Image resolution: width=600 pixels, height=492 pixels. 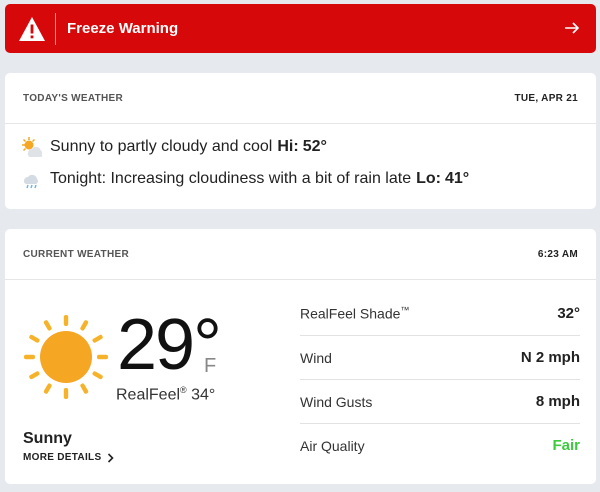 What do you see at coordinates (300, 28) in the screenshot?
I see `freeze-warning-banner: Freeze Warning` at bounding box center [300, 28].